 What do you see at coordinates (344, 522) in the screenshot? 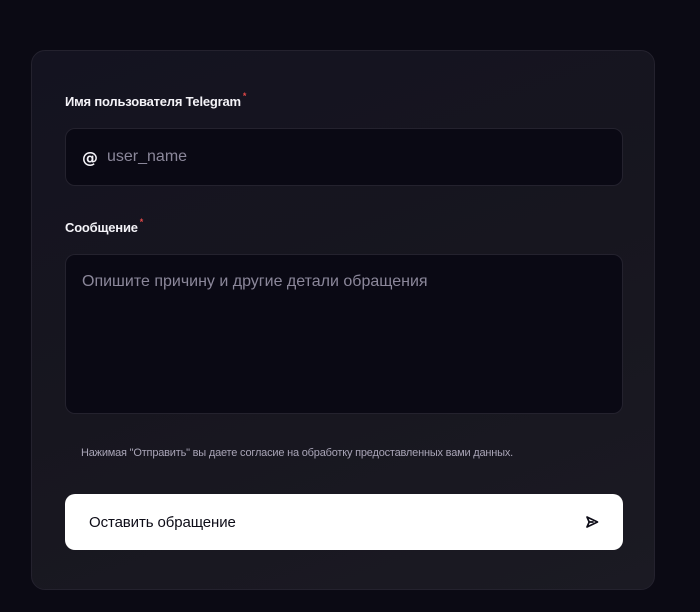
I see `submit-button: Оставить обращение` at bounding box center [344, 522].